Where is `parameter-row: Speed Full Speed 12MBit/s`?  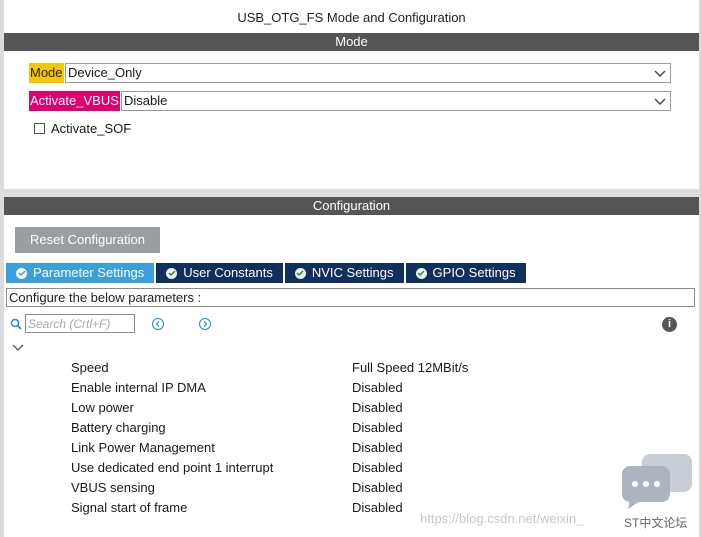 parameter-row: Speed Full Speed 12MBit/s is located at coordinates (371, 368).